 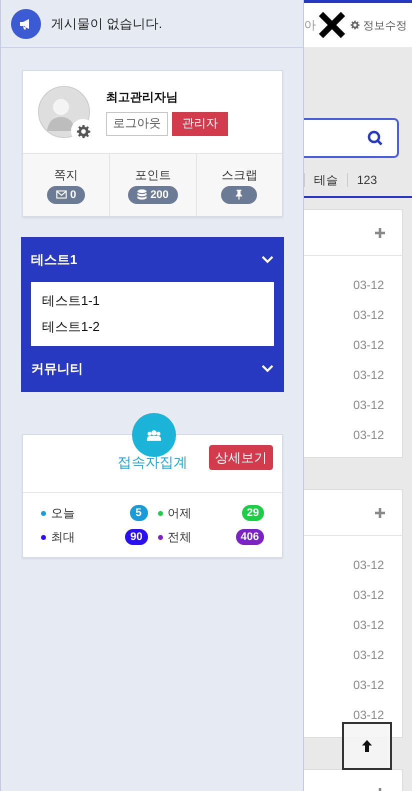 What do you see at coordinates (137, 124) in the screenshot?
I see `logout-button: 로그아웃` at bounding box center [137, 124].